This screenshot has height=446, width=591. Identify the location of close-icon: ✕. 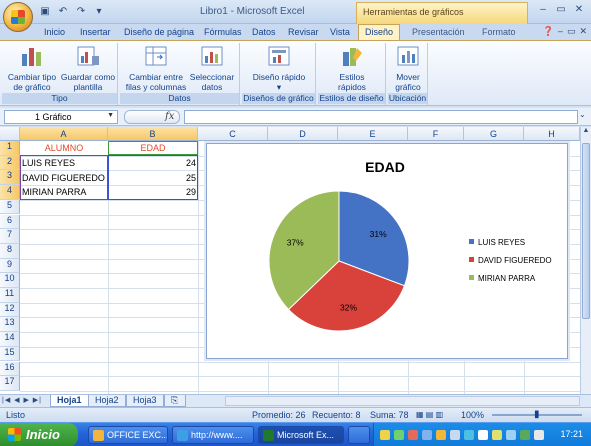
(579, 10).